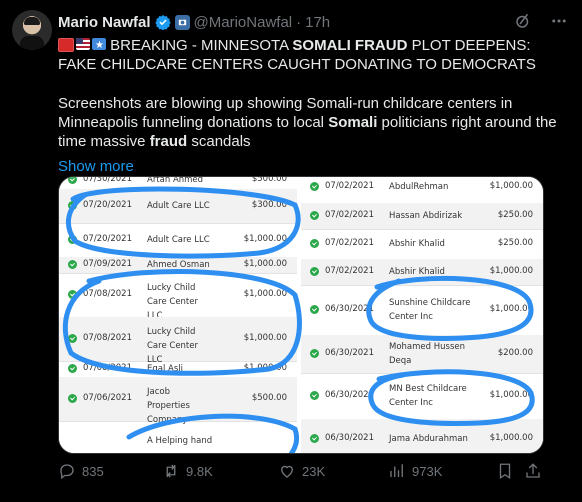 The image size is (582, 502). I want to click on like-button: 23K, so click(301, 471).